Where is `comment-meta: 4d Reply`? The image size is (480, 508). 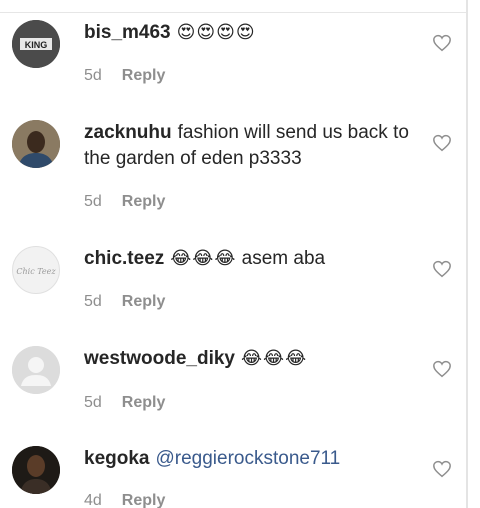
comment-meta: 4d Reply is located at coordinates (124, 500).